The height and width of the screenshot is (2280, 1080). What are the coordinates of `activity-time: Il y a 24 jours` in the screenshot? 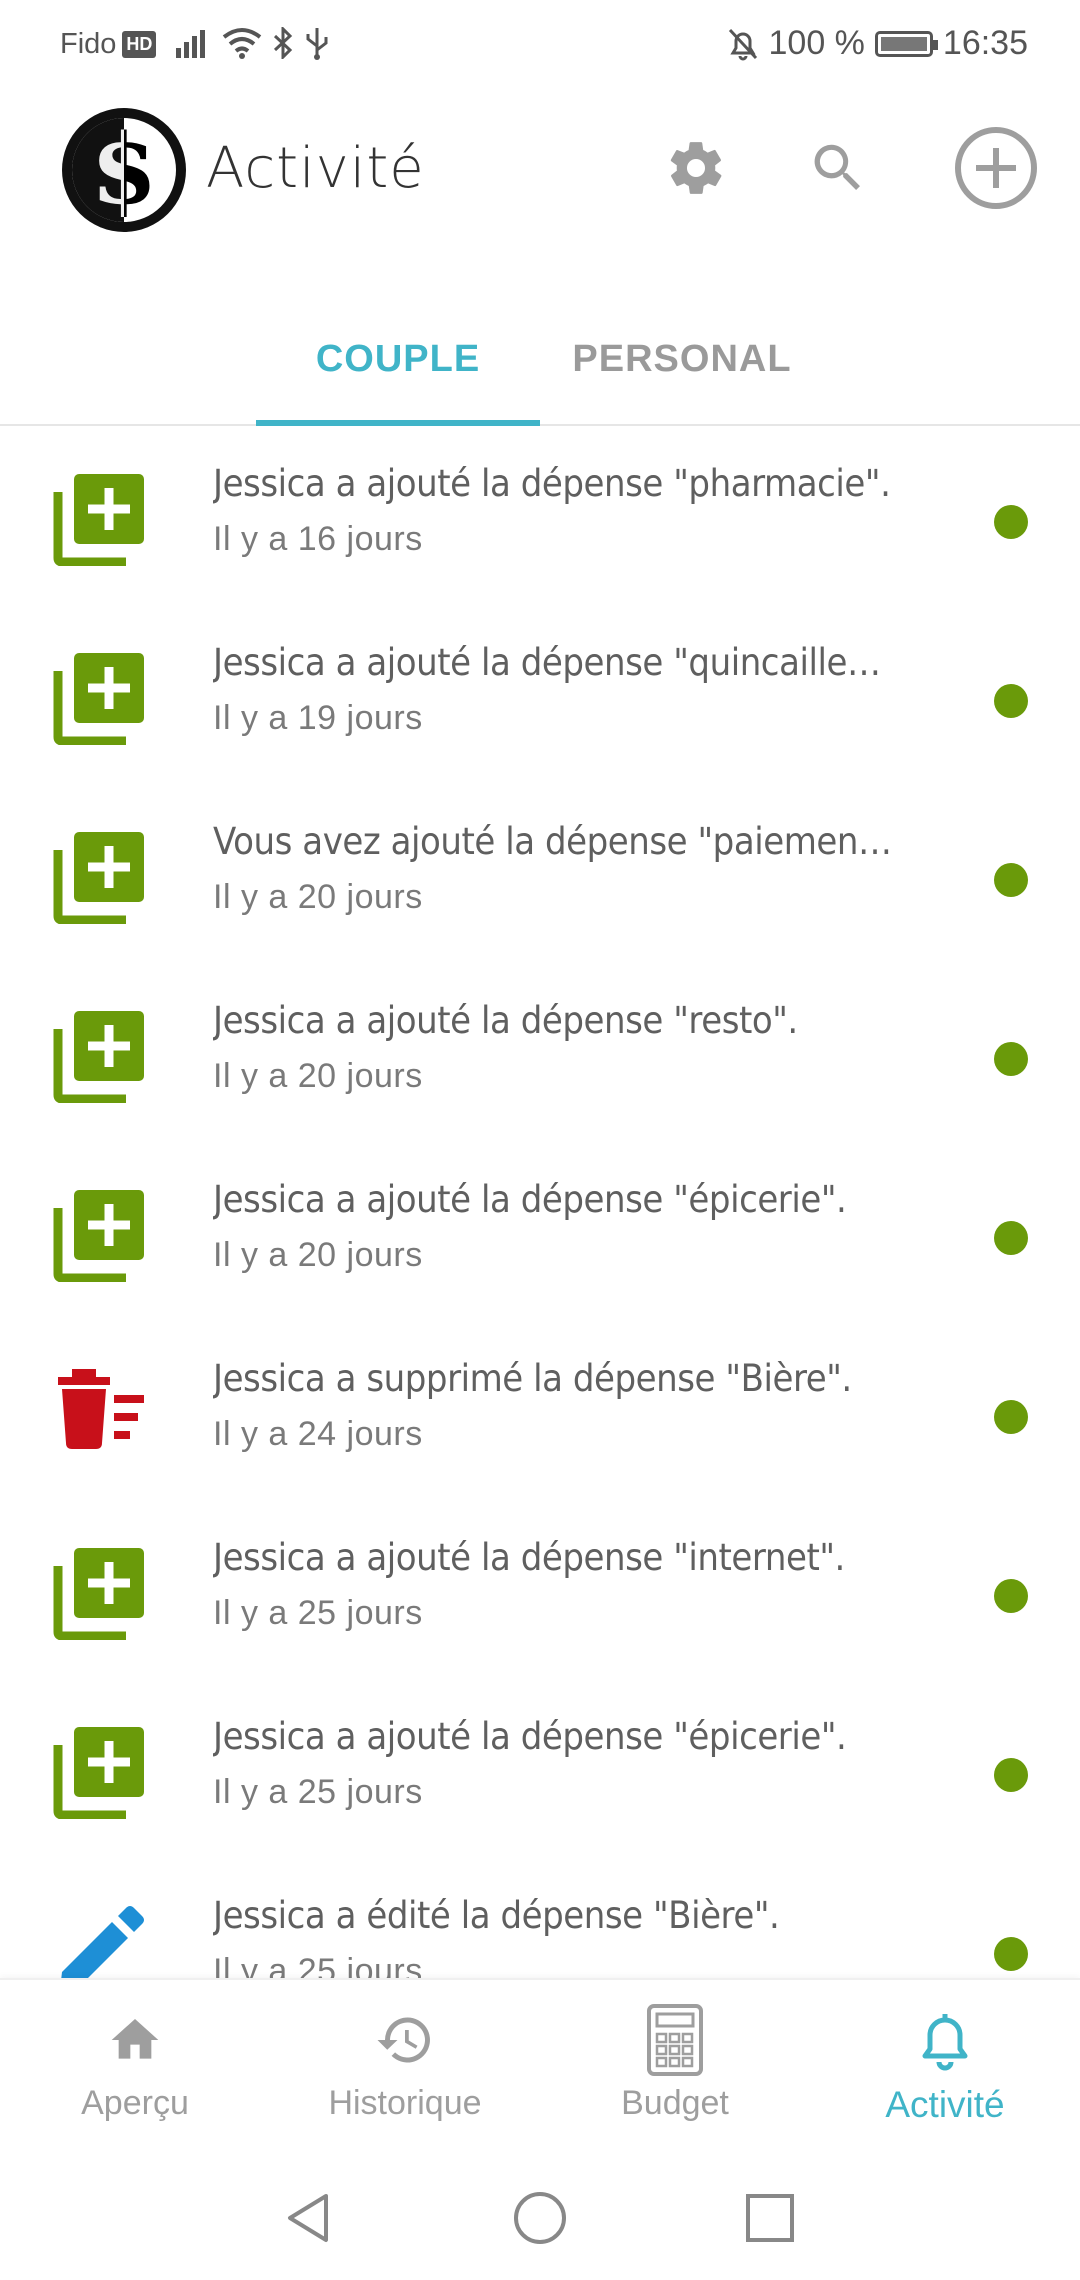 It's located at (318, 1434).